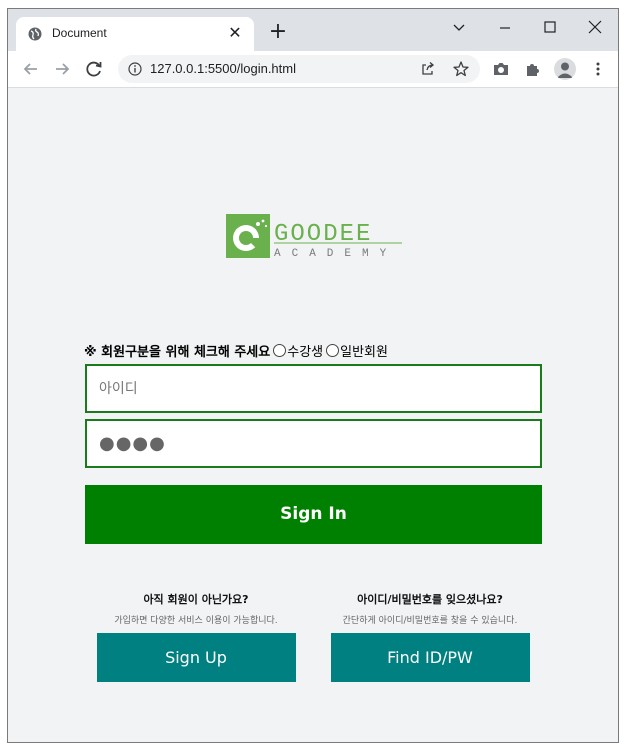 This screenshot has height=756, width=627. I want to click on password-masked-value: ●●●●, so click(132, 443).